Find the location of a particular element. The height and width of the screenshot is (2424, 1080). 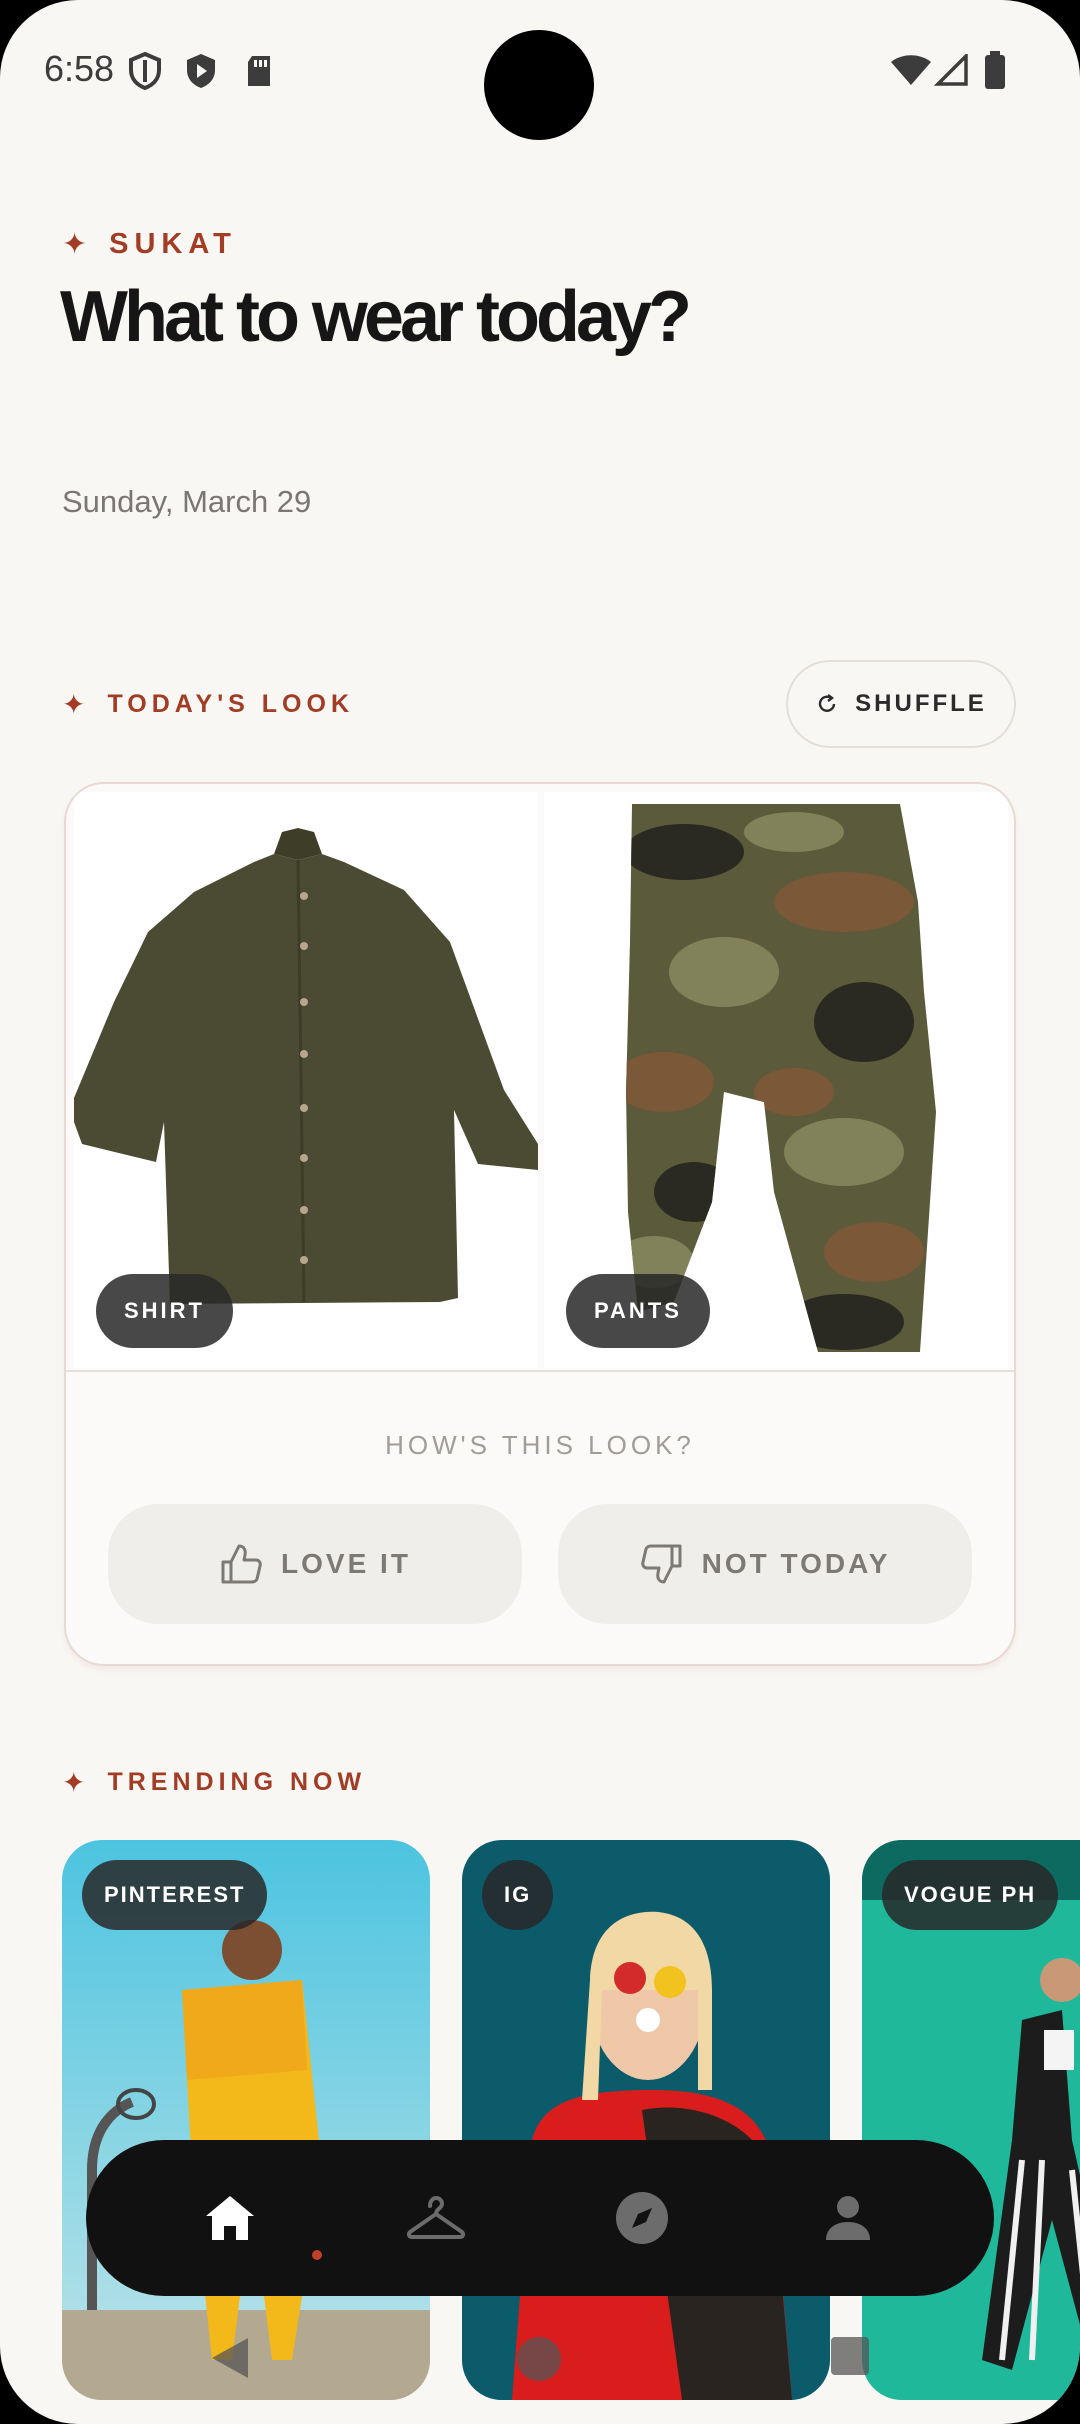

trend-card-ig: IG is located at coordinates (646, 2120).